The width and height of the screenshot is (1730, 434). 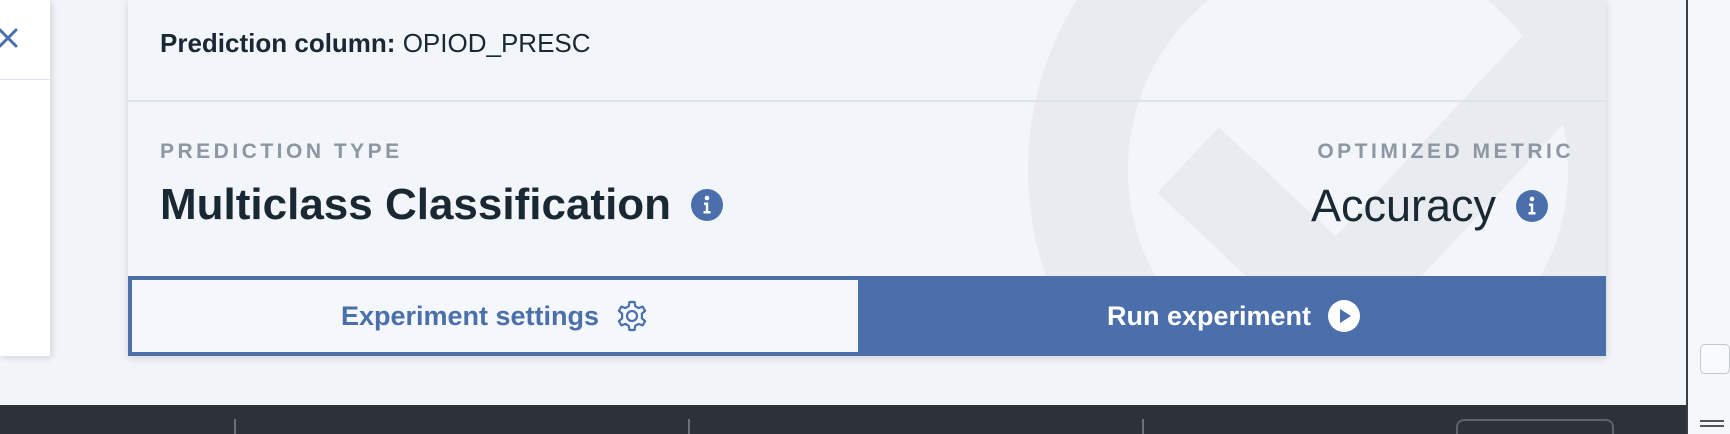 I want to click on close-icon, so click(x=12, y=38).